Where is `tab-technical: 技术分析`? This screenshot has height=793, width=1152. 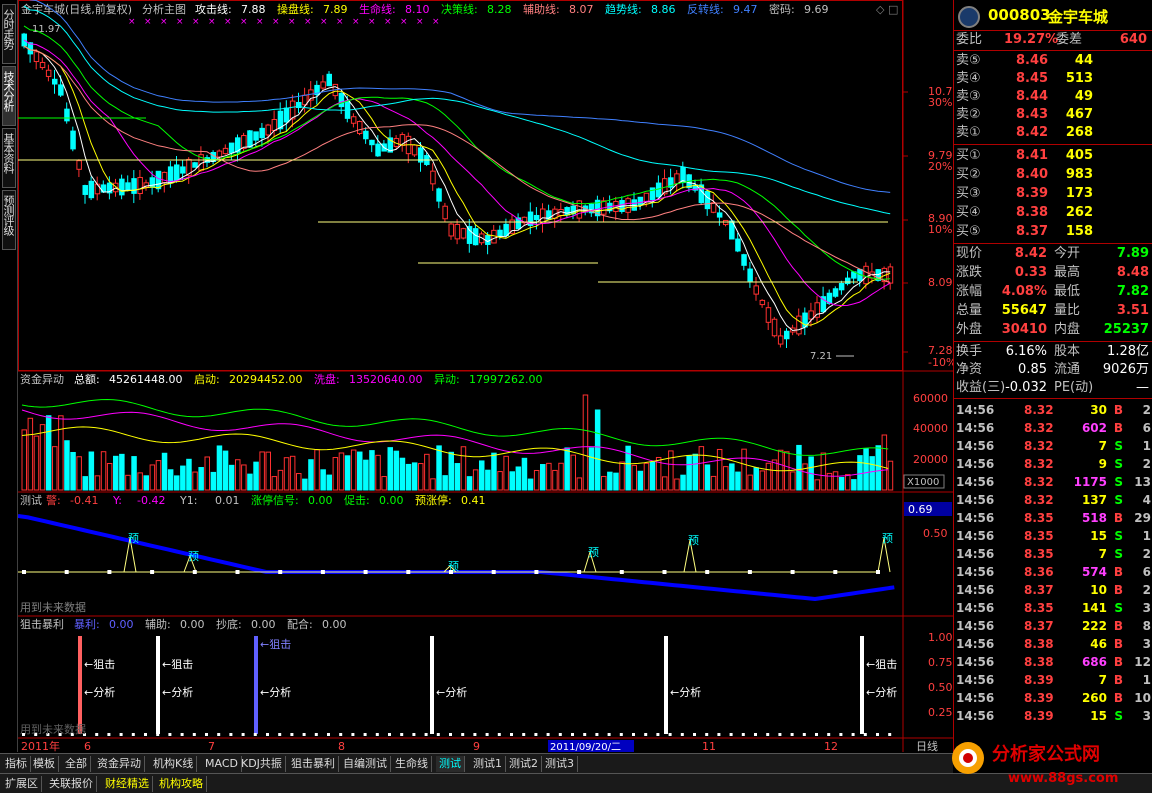 tab-technical: 技术分析 is located at coordinates (9, 96).